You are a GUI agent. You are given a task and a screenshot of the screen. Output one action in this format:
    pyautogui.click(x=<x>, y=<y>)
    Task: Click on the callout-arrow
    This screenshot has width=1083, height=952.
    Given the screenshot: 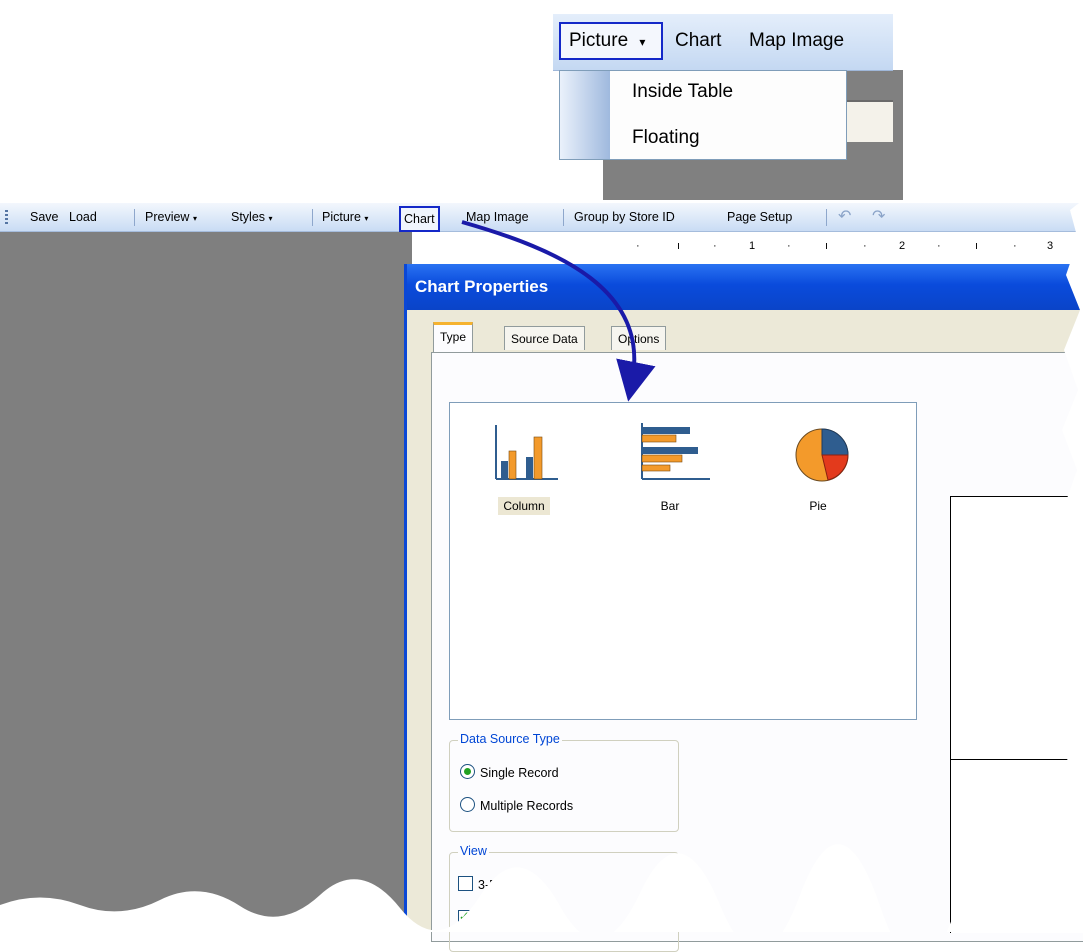 What is the action you would take?
    pyautogui.click(x=558, y=311)
    